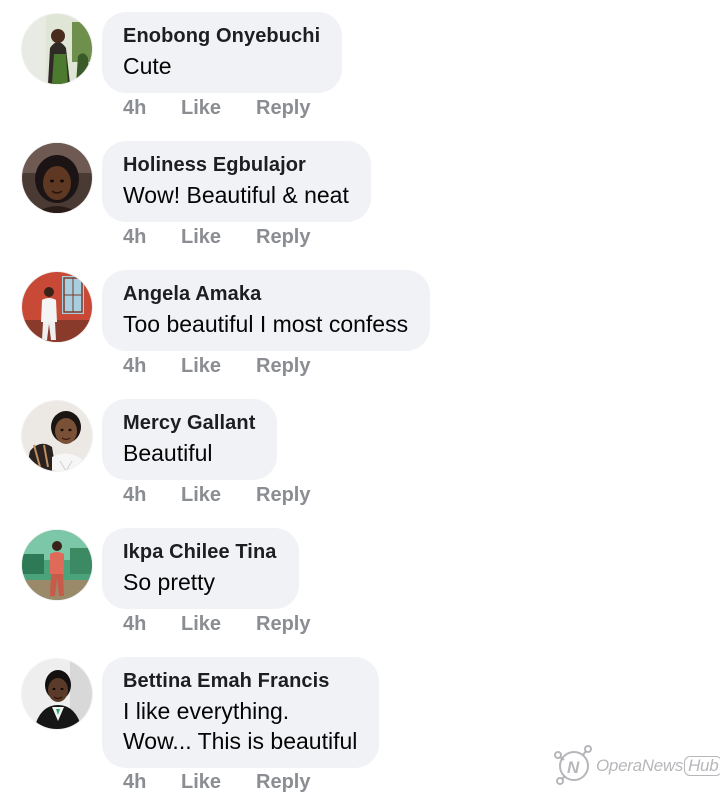 The height and width of the screenshot is (794, 720). What do you see at coordinates (221, 36) in the screenshot?
I see `comment-author: Enobong Onyebuchi` at bounding box center [221, 36].